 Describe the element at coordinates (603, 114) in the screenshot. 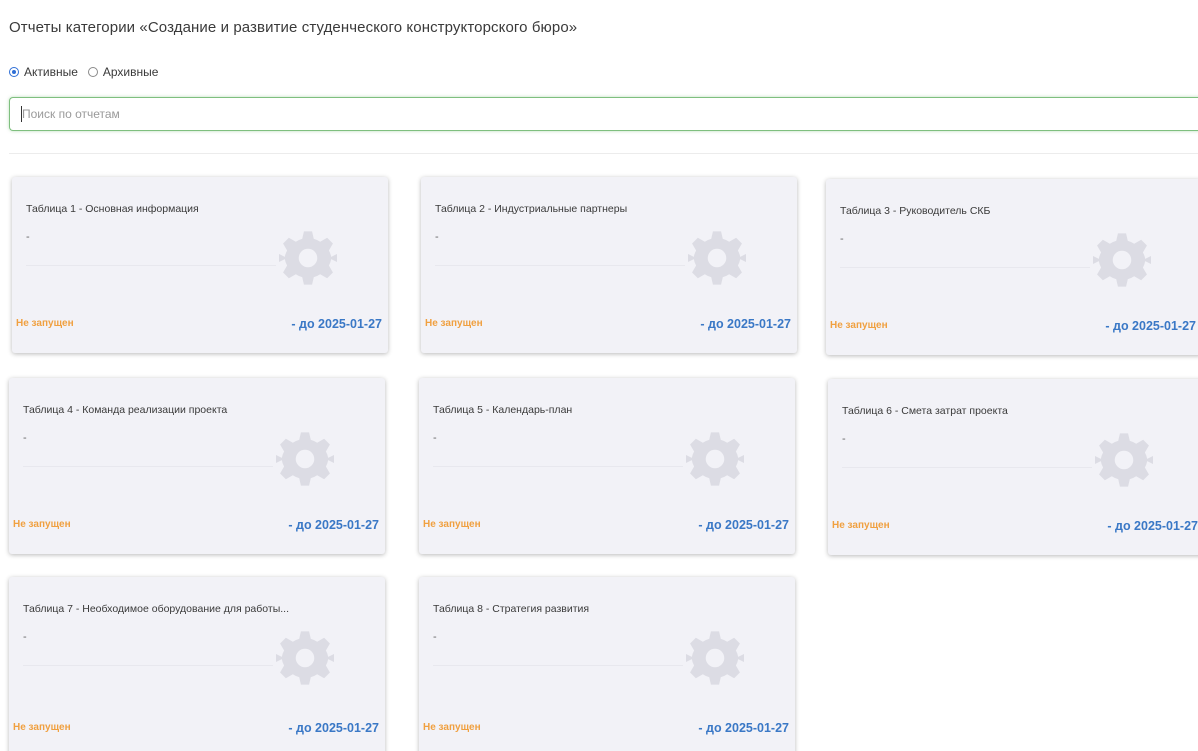

I see `search-input` at that location.